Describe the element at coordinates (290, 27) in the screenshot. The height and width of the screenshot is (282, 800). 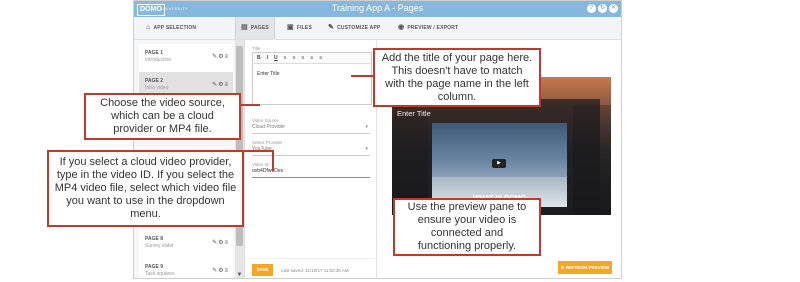
I see `image-icon: ▣` at that location.